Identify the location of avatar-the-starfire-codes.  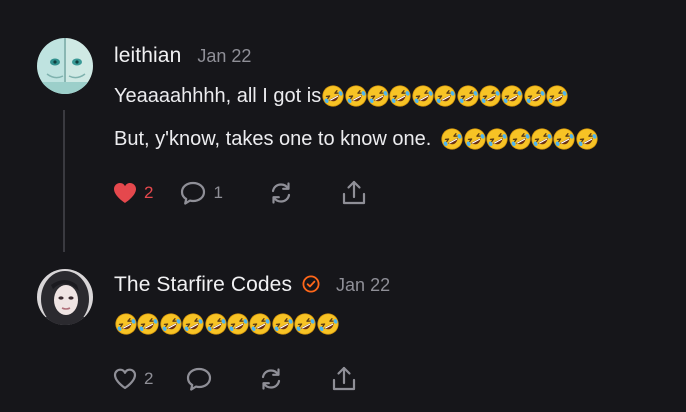
(65, 297).